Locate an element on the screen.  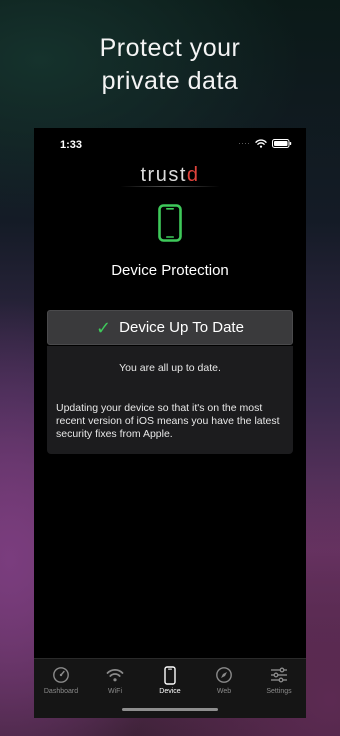
info-summary: You are all up to date. is located at coordinates (170, 368).